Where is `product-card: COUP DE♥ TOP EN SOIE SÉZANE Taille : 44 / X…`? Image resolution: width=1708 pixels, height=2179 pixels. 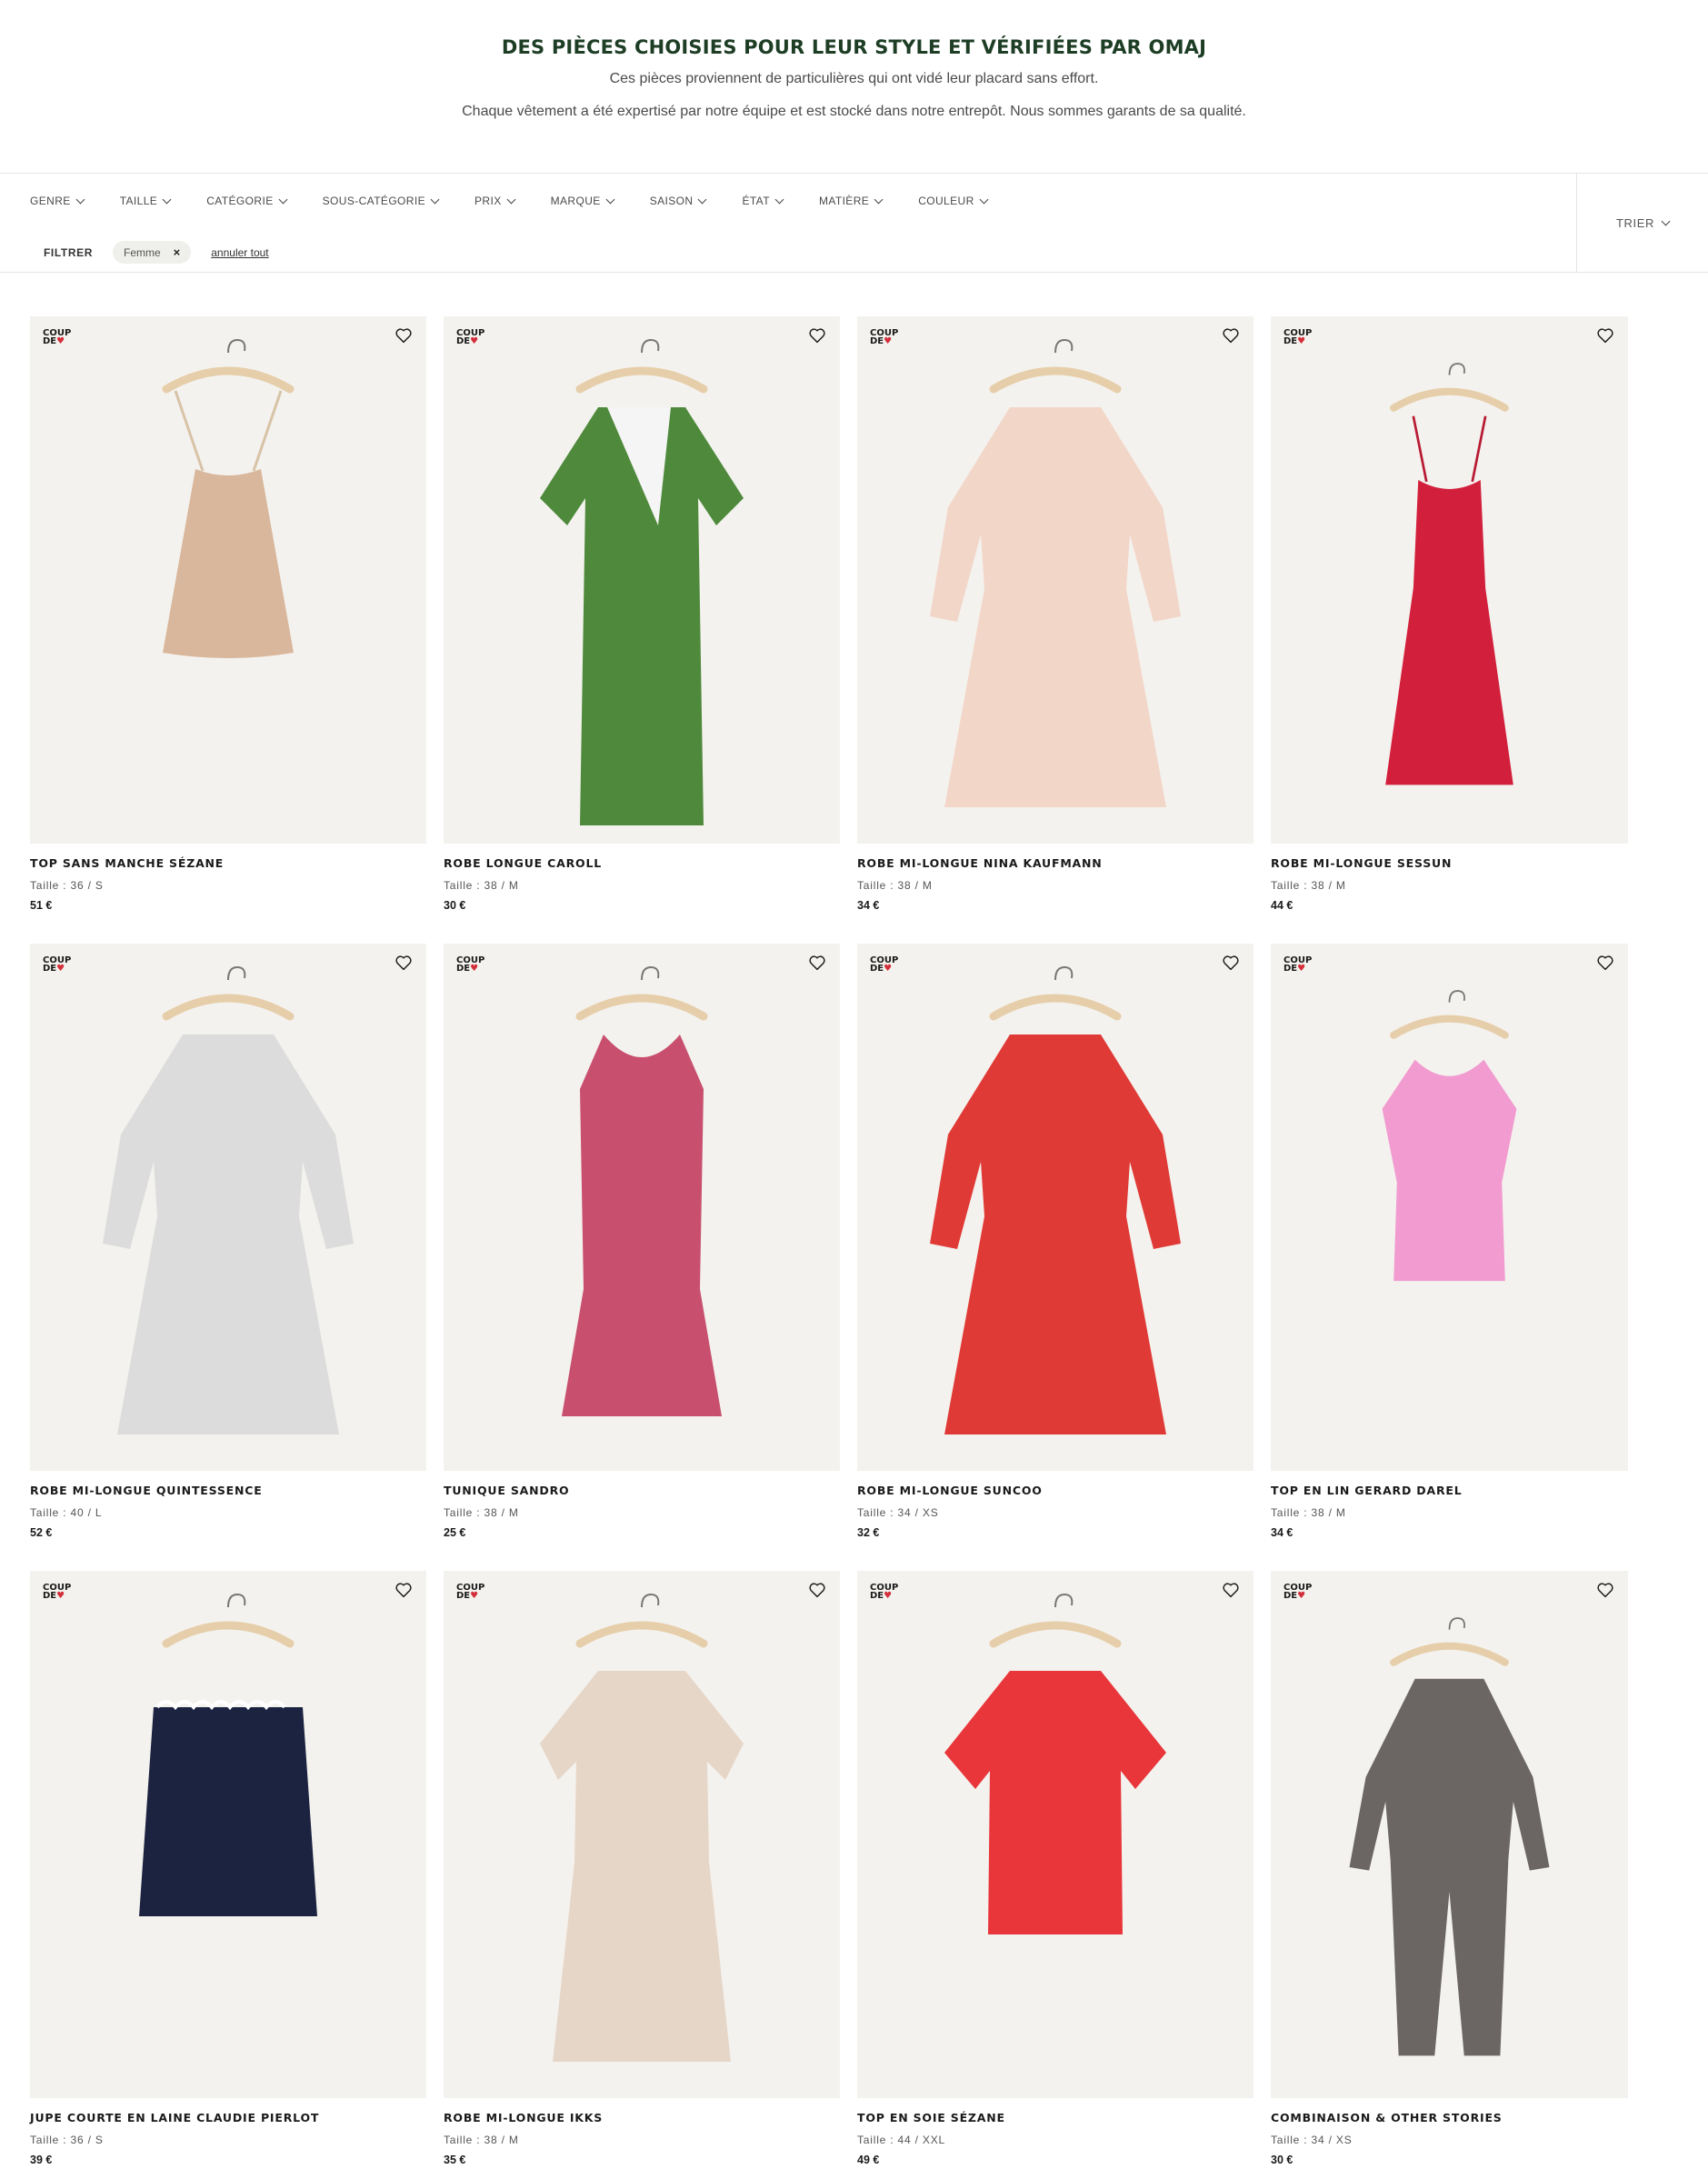 product-card: COUP DE♥ TOP EN SOIE SÉZANE Taille : 44 / X… is located at coordinates (1055, 1875).